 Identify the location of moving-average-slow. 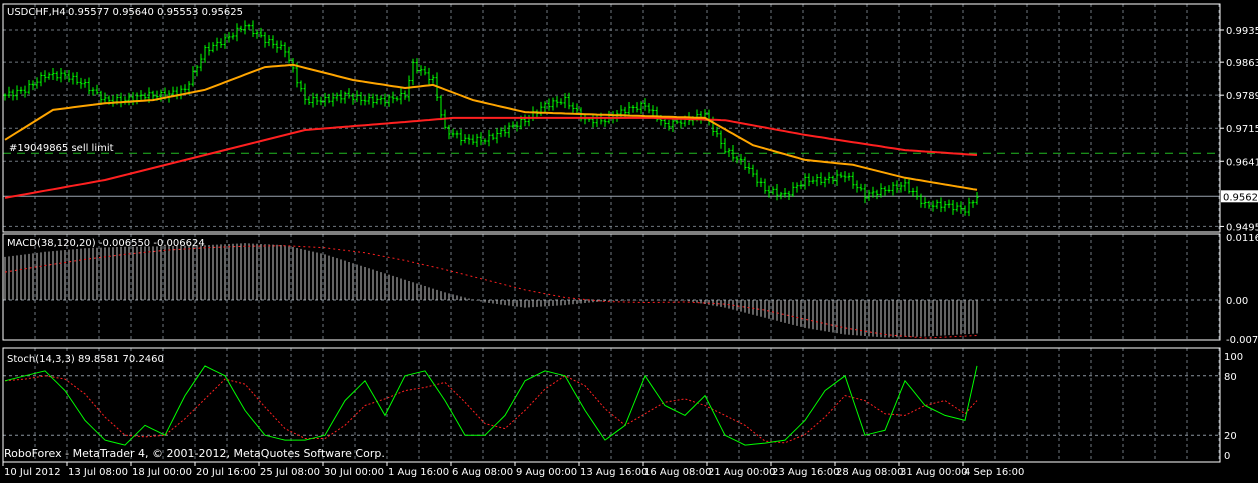
(491, 157).